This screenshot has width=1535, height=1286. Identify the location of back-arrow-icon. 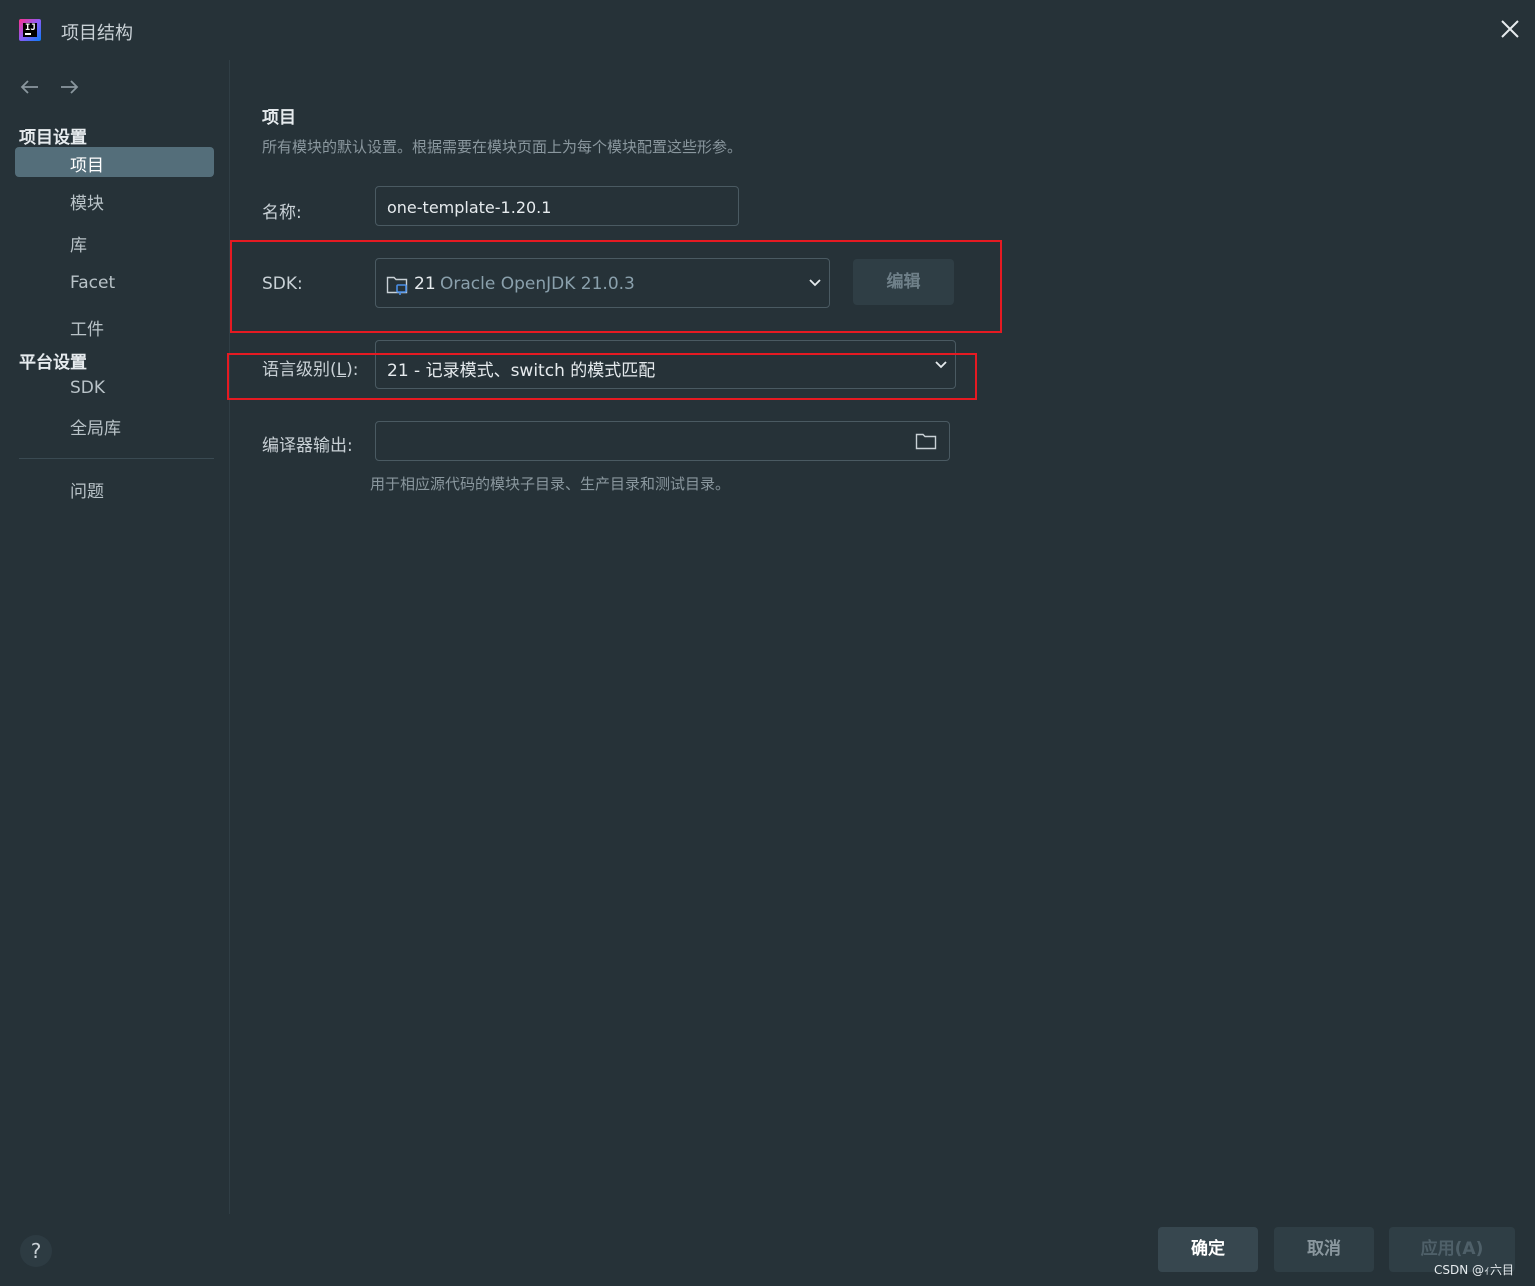
(30, 87).